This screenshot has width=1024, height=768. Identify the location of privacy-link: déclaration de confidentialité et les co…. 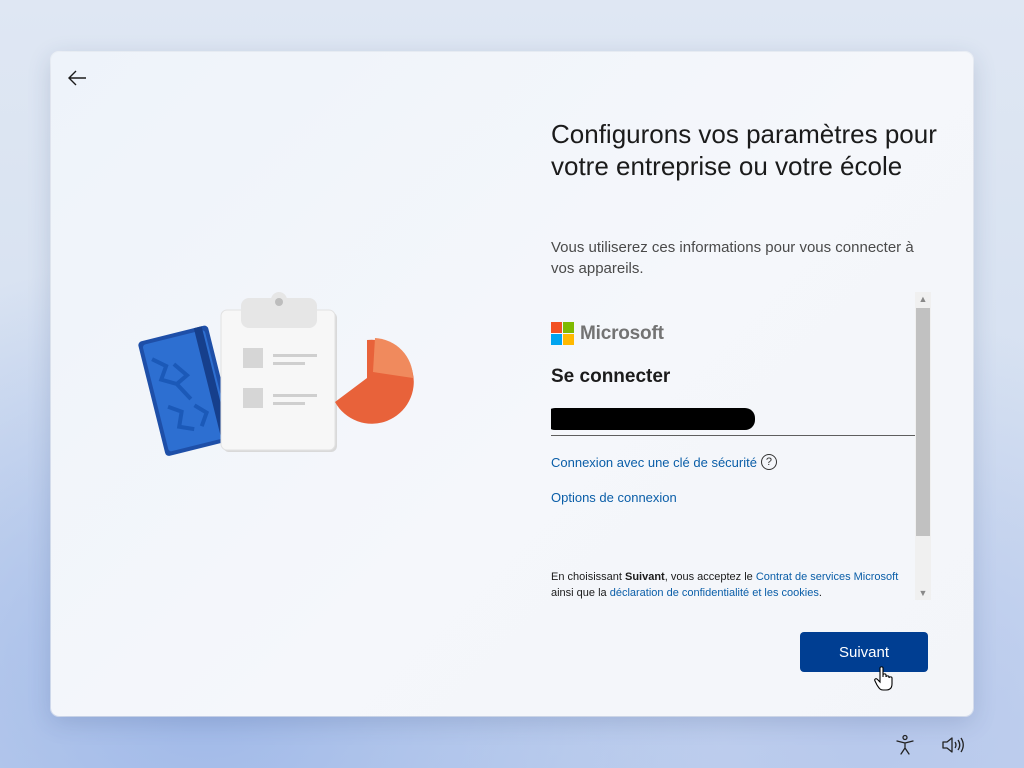
(714, 593).